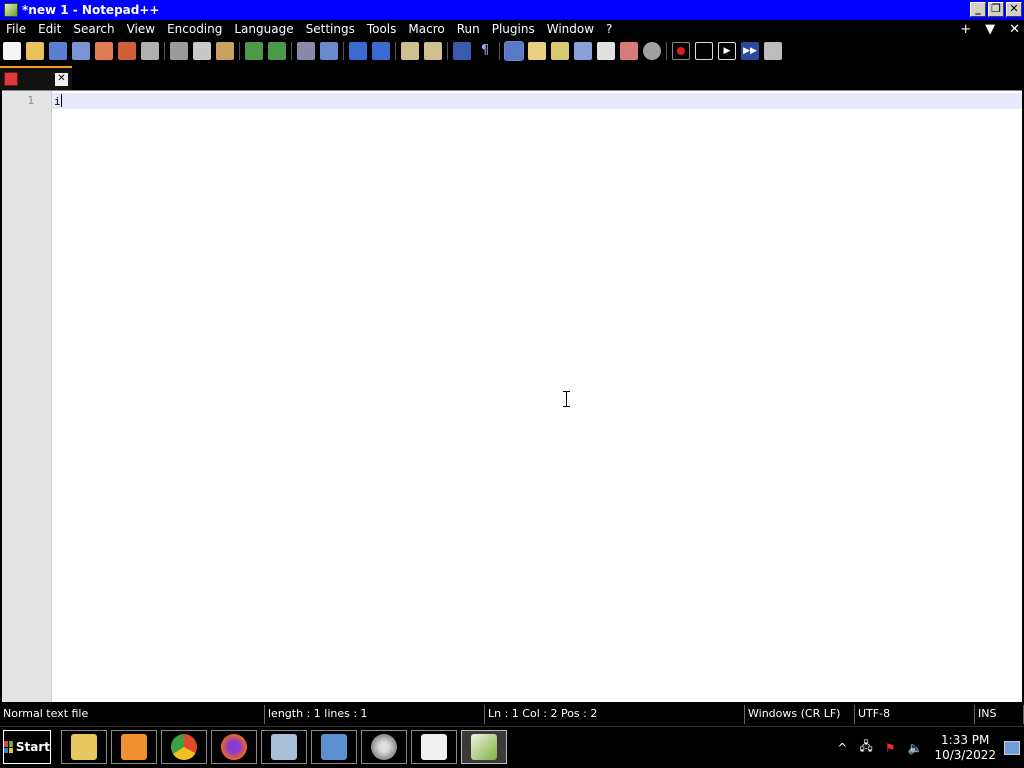  I want to click on solitaire-icon, so click(434, 747).